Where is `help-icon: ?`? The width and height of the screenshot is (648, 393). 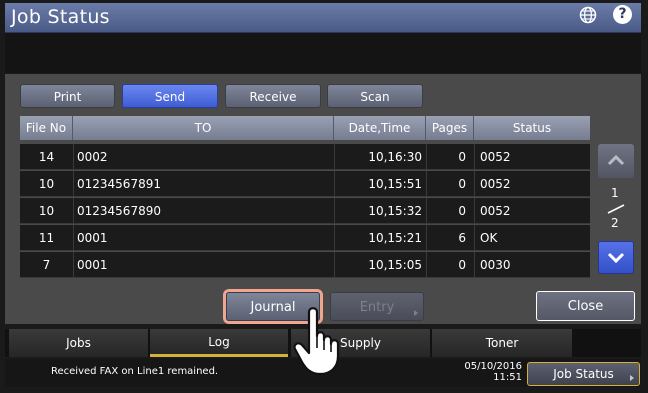
help-icon: ? is located at coordinates (622, 14).